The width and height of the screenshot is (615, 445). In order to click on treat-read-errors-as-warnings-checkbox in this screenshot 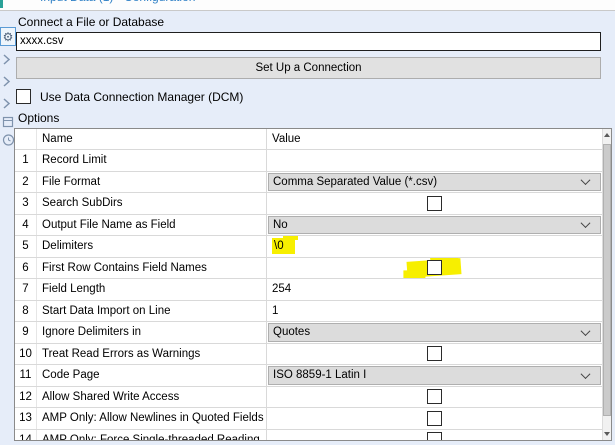, I will do `click(434, 354)`.